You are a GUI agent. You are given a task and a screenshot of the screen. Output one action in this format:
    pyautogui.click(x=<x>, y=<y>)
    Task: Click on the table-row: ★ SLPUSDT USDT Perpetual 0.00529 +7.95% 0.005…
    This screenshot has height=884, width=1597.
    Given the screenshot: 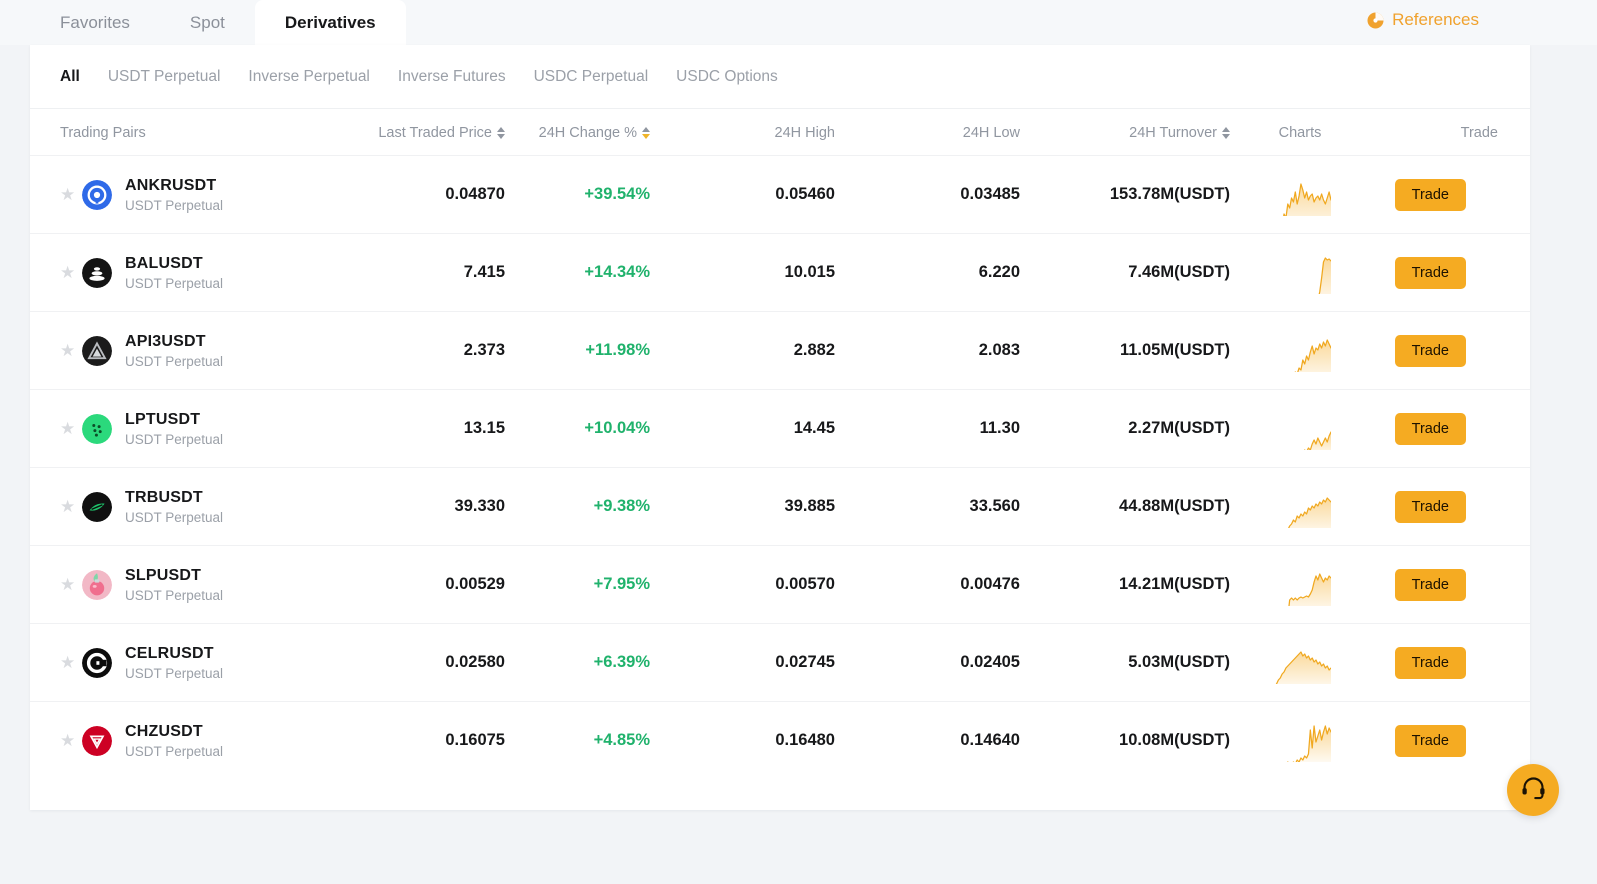 What is the action you would take?
    pyautogui.click(x=780, y=584)
    